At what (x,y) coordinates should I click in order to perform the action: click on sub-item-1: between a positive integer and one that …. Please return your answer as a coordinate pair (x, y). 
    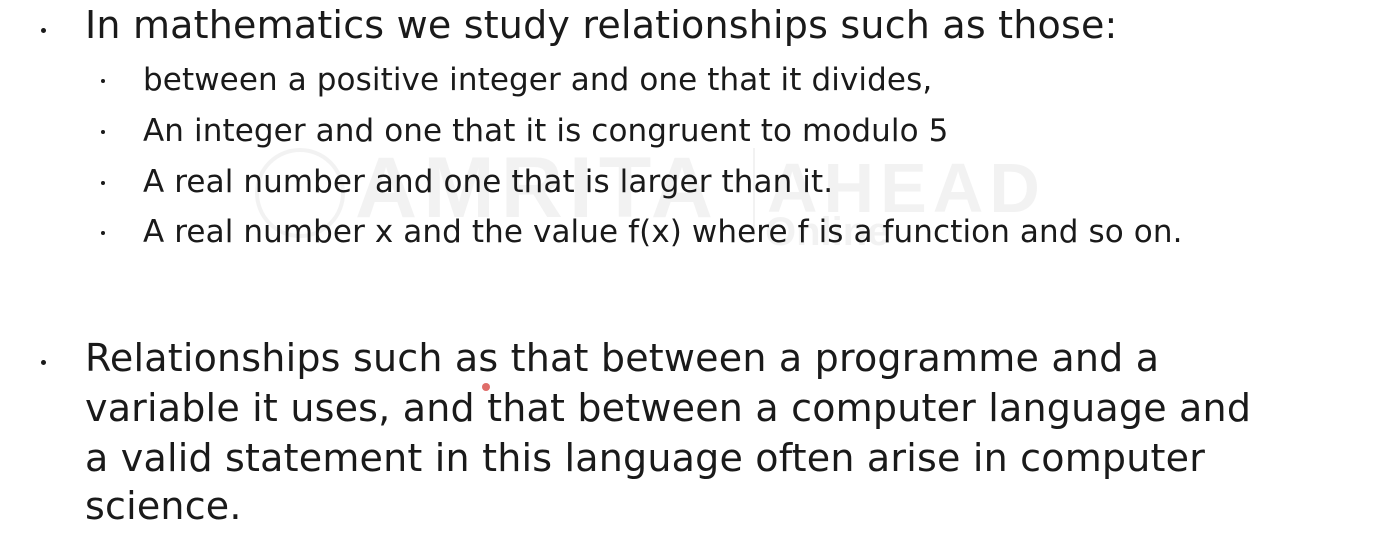
    Looking at the image, I should click on (538, 80).